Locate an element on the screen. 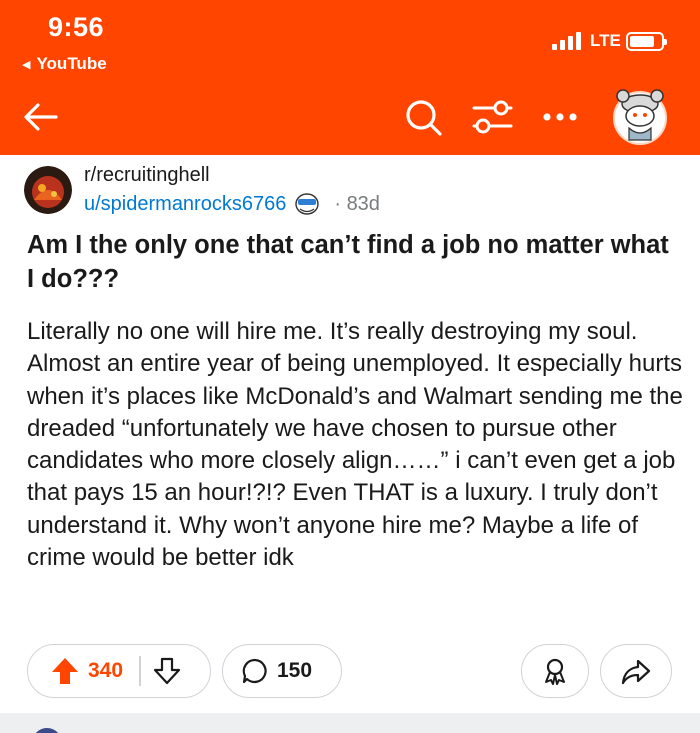 The height and width of the screenshot is (733, 700). user-avatar-small-icon is located at coordinates (307, 204).